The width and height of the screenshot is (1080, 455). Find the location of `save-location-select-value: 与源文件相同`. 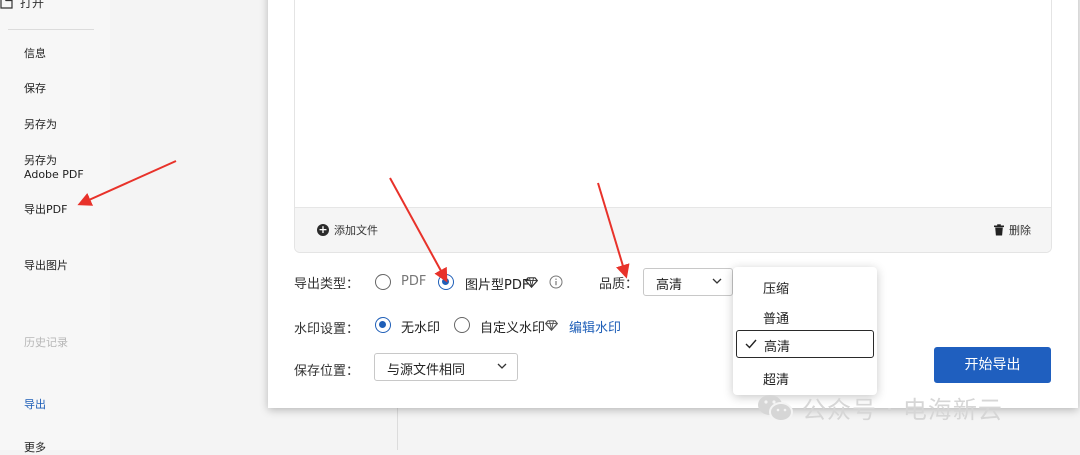

save-location-select-value: 与源文件相同 is located at coordinates (426, 370).